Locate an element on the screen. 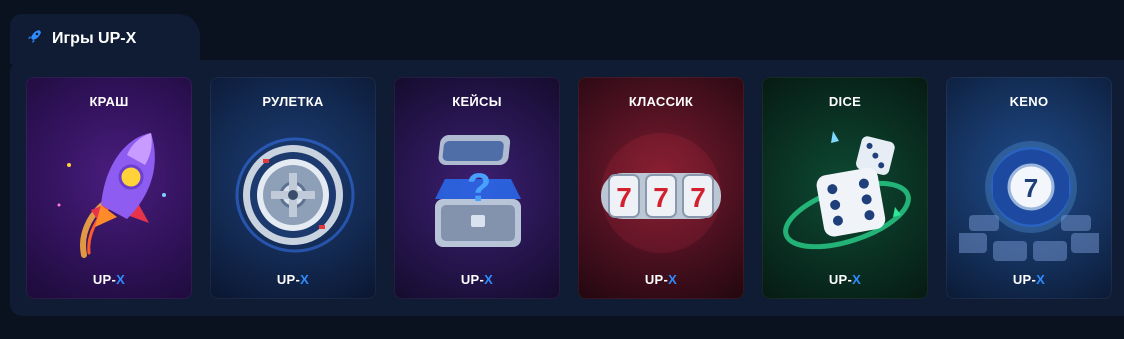 The image size is (1124, 339). section-header: Игры UP-X is located at coordinates (81, 39).